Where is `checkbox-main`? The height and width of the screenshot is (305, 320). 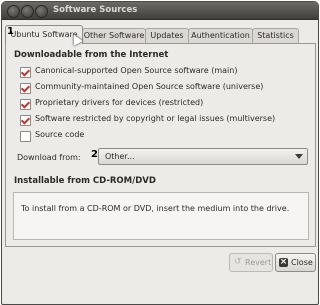 checkbox-main is located at coordinates (25, 72).